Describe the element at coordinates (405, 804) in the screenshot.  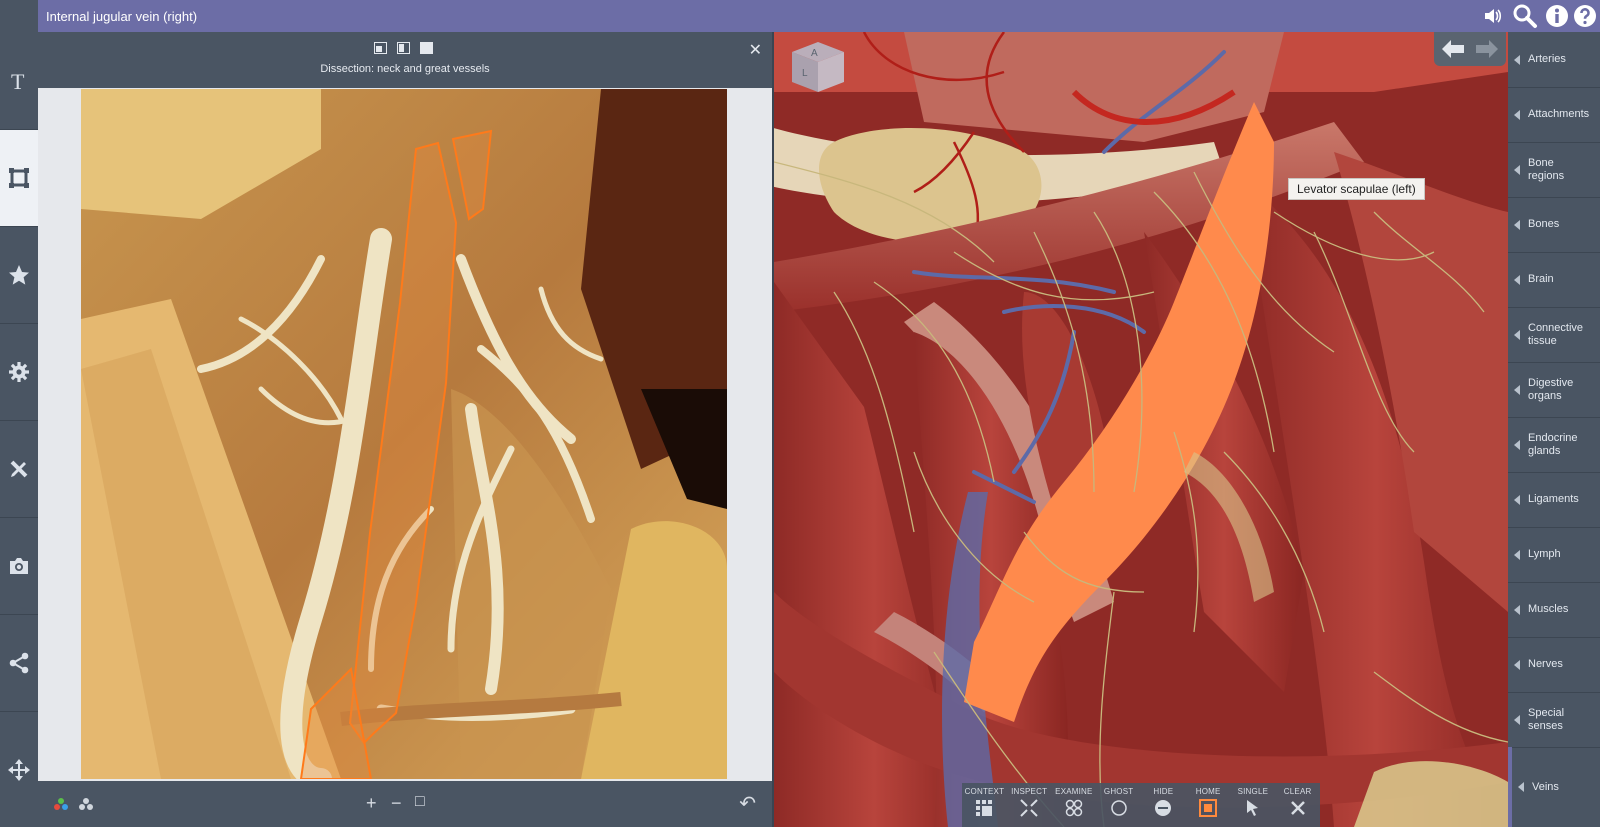
I see `panel-footer: + − □ ↶` at that location.